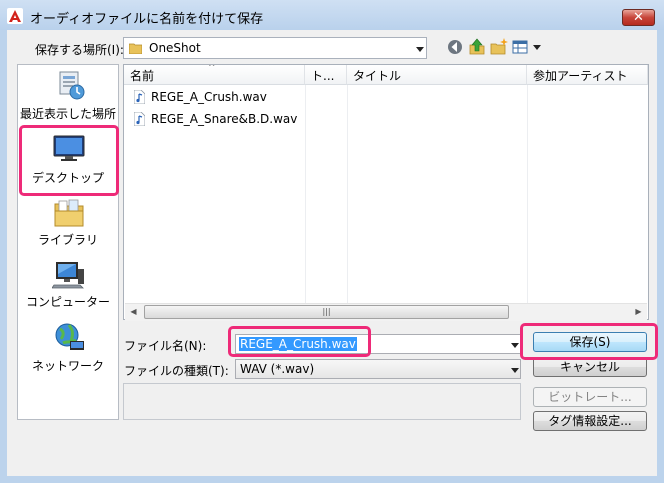  What do you see at coordinates (326, 312) in the screenshot?
I see `scrollbar-thumb: |||` at bounding box center [326, 312].